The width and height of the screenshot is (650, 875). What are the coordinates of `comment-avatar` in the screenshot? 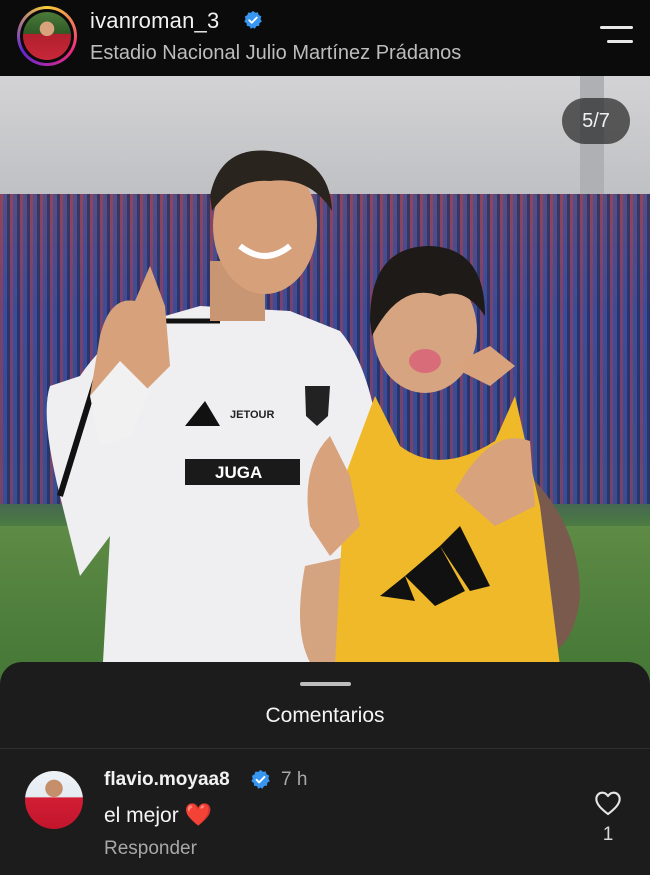 It's located at (54, 800).